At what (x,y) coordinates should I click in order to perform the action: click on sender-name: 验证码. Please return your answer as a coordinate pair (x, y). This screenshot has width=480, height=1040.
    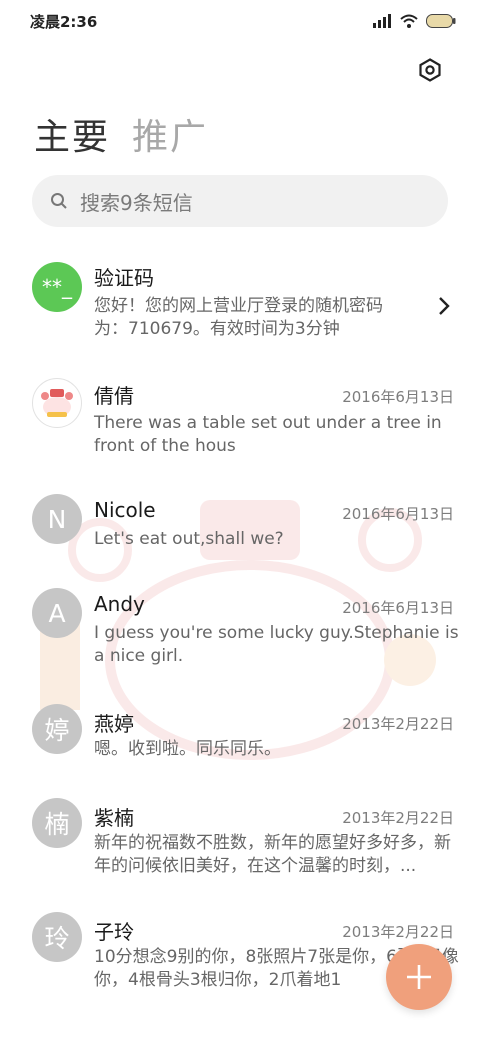
    Looking at the image, I should click on (124, 278).